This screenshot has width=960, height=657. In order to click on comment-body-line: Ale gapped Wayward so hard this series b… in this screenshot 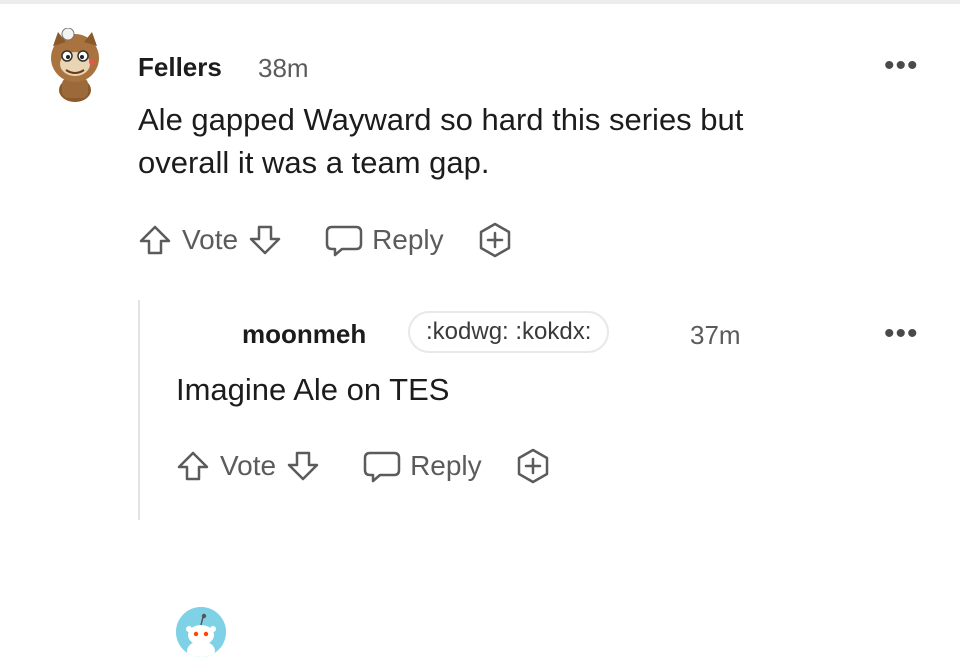, I will do `click(441, 119)`.